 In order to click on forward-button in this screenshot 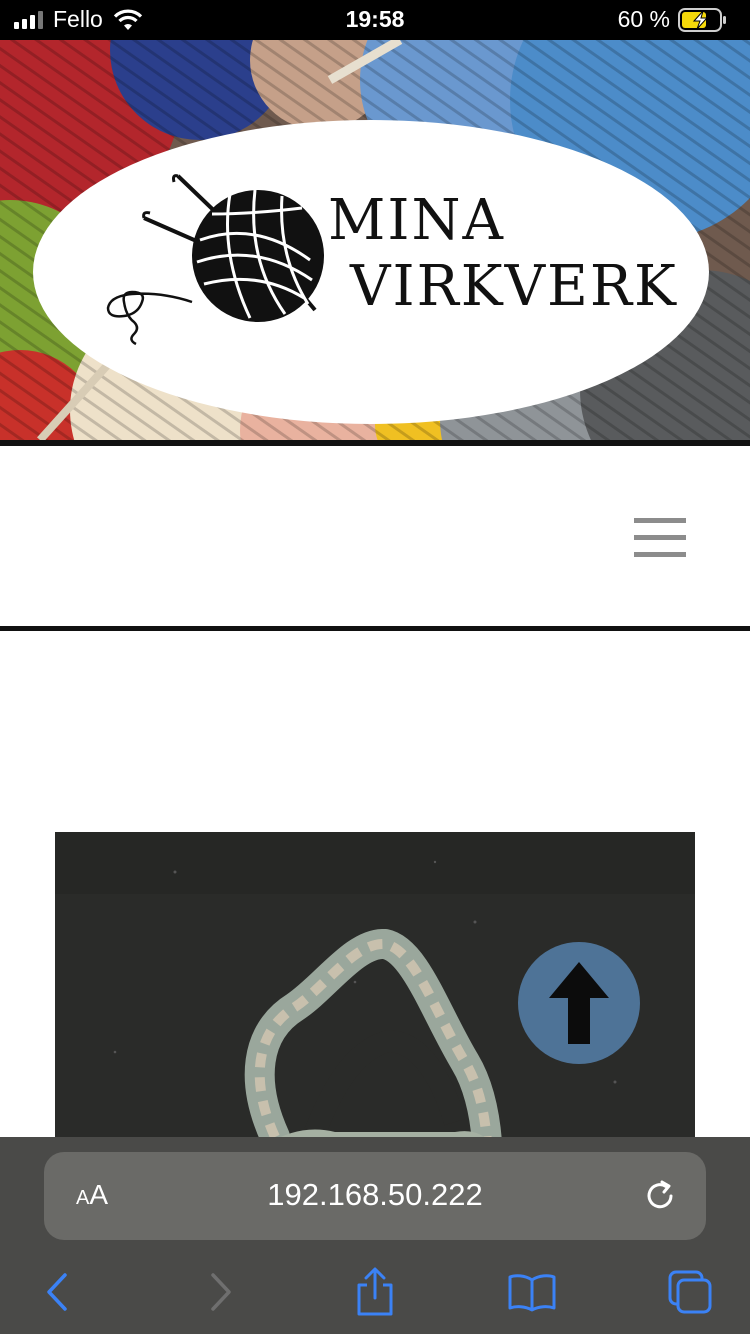, I will do `click(220, 1292)`.